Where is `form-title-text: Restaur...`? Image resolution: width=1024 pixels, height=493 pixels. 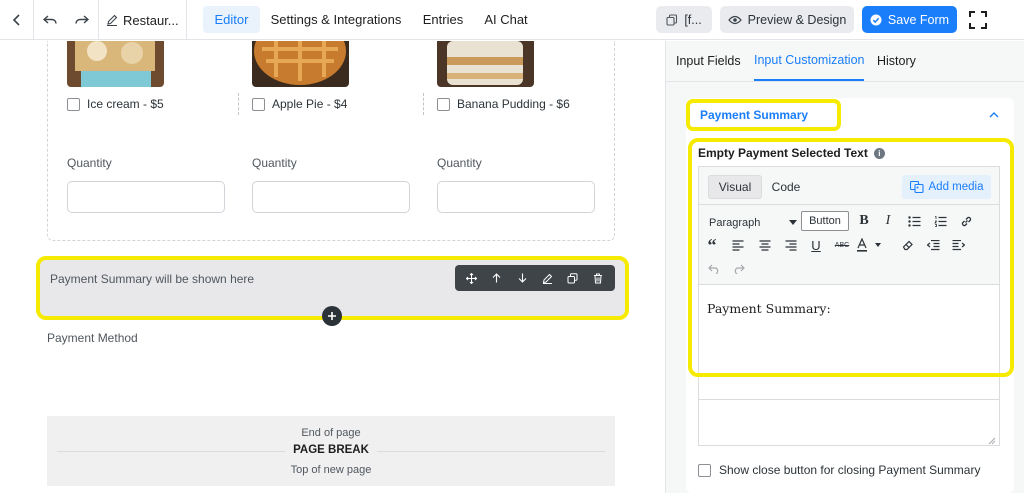 form-title-text: Restaur... is located at coordinates (151, 20).